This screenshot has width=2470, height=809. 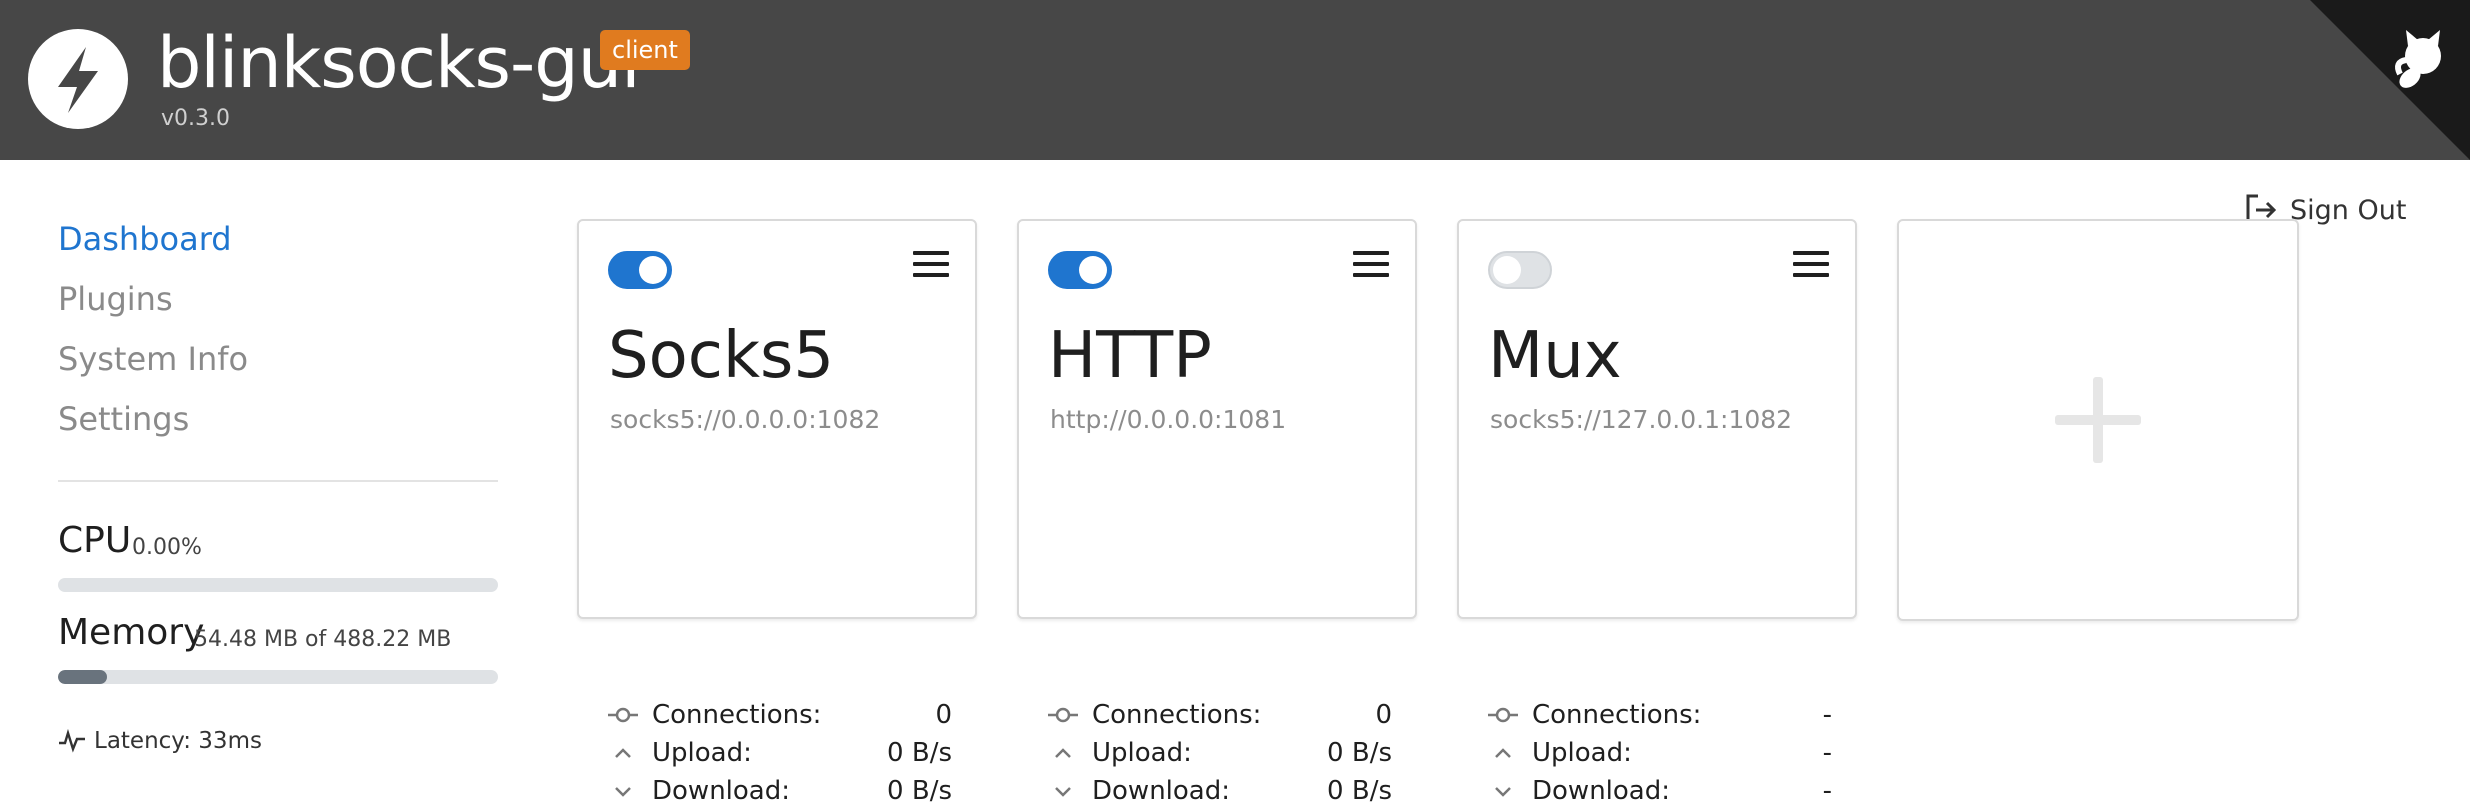 I want to click on sidebar-divider, so click(x=278, y=481).